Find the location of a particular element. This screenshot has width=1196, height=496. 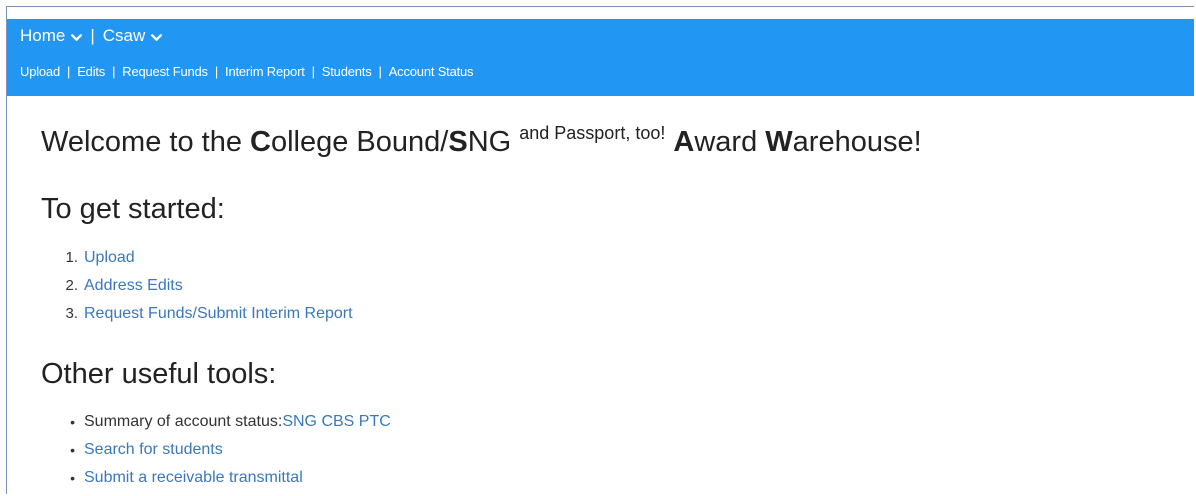

summary-account-status-label: Summary of account status: is located at coordinates (183, 421).